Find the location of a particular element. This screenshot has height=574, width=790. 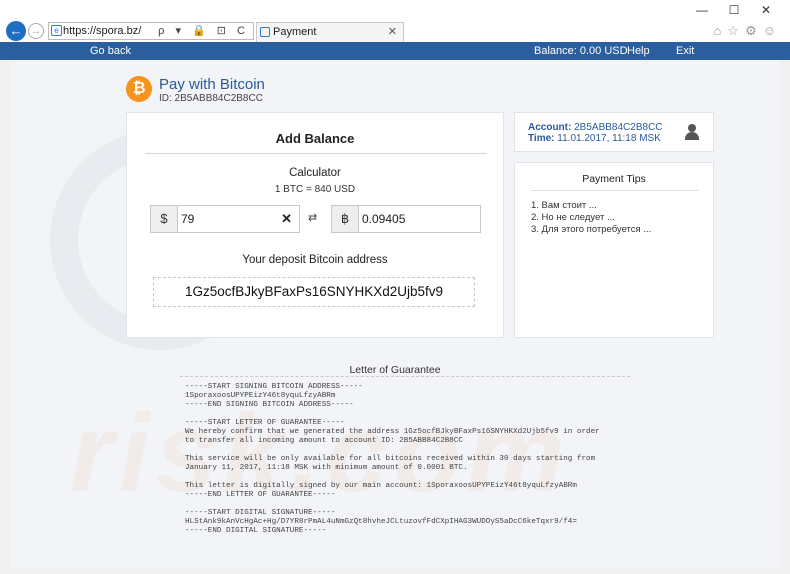

address-bar: e https://spora.bz/ ρ ▾ 🔒 ⊡ C is located at coordinates (151, 31).